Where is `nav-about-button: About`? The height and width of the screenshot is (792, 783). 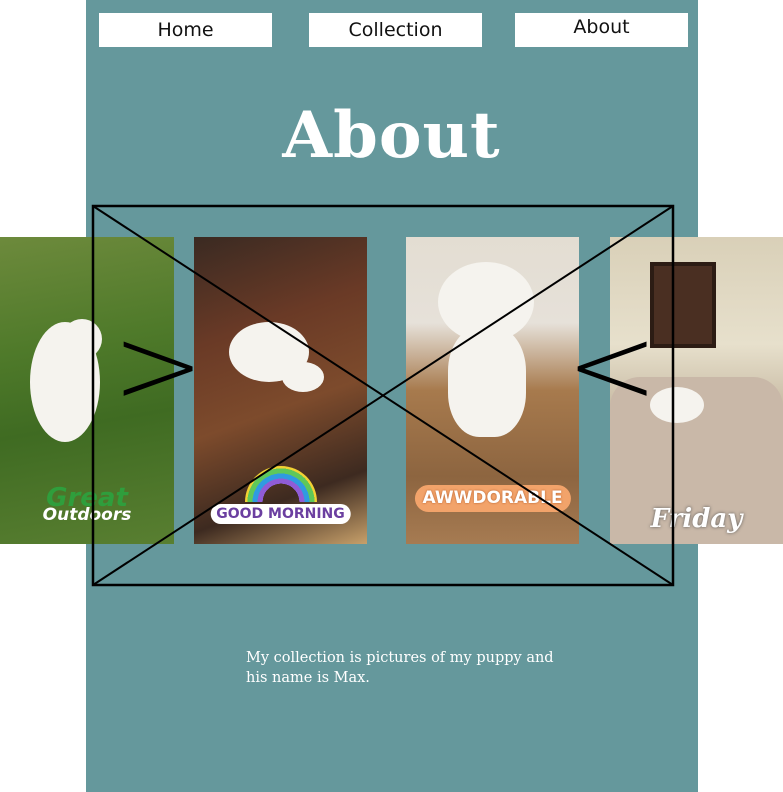
nav-about-button: About is located at coordinates (601, 30).